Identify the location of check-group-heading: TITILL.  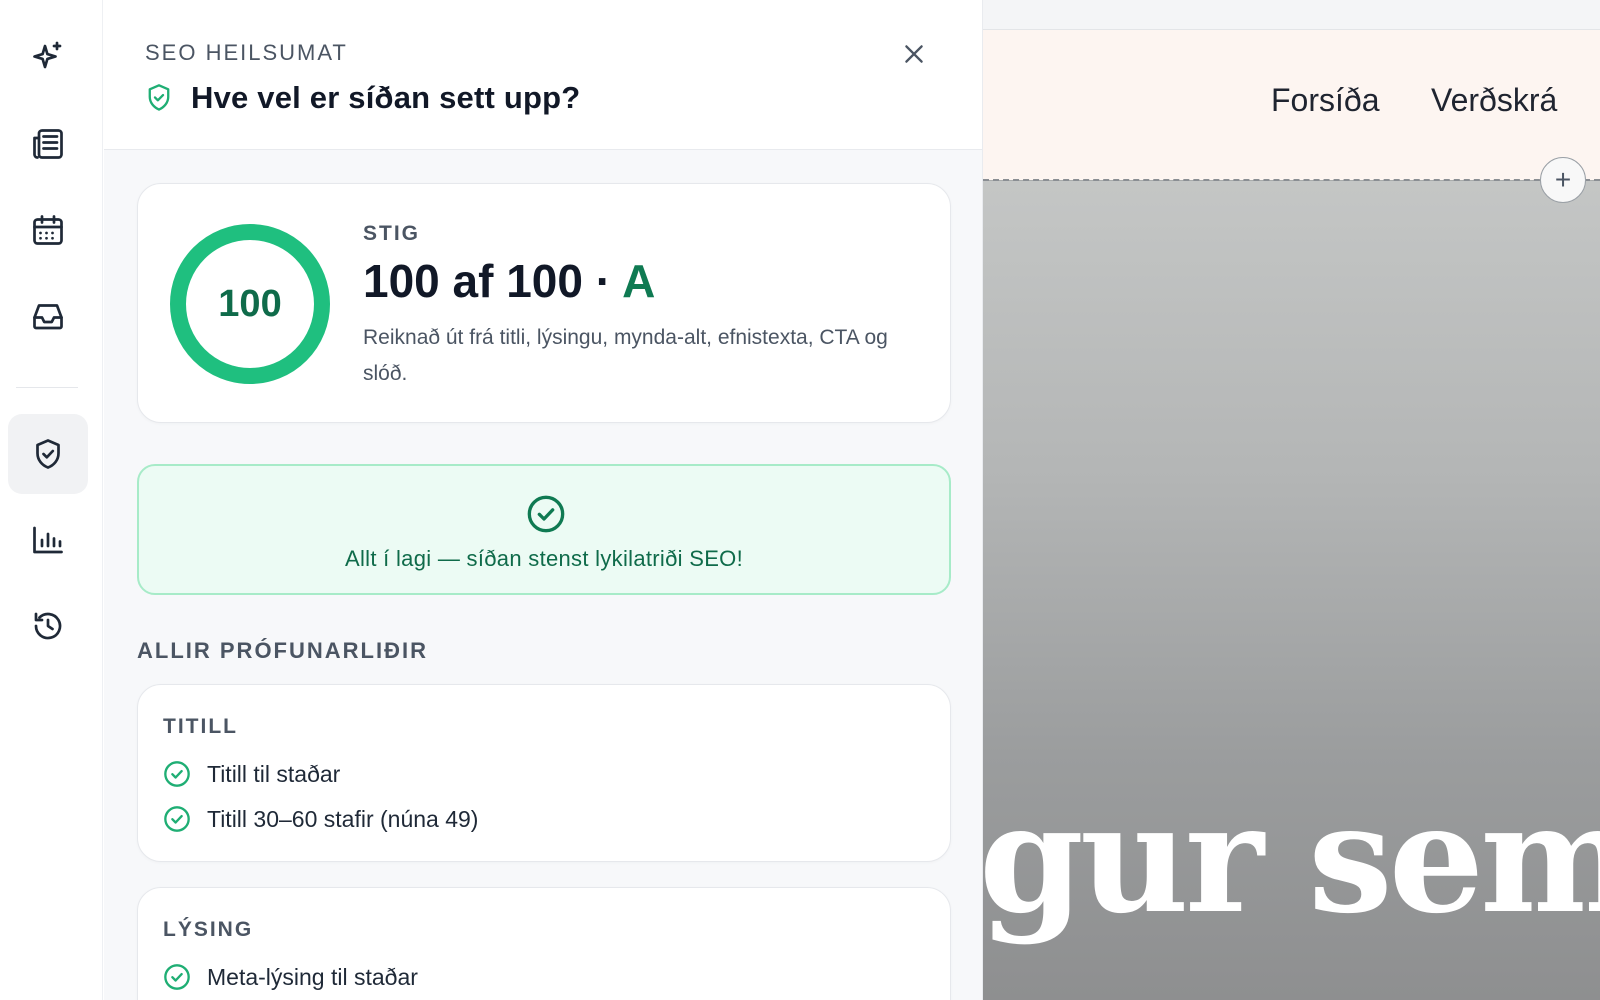
(200, 726).